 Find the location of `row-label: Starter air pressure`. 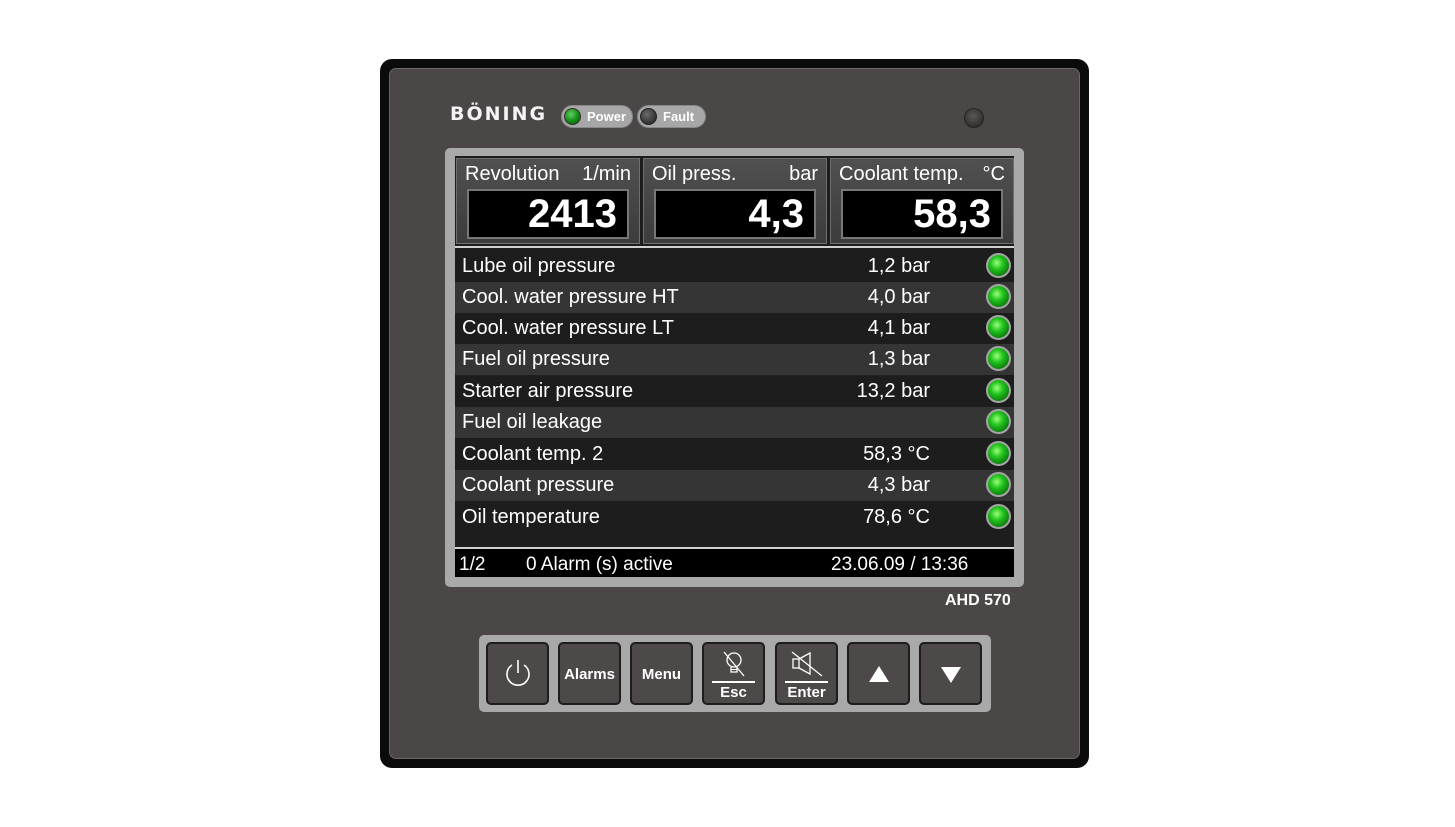

row-label: Starter air pressure is located at coordinates (548, 391).